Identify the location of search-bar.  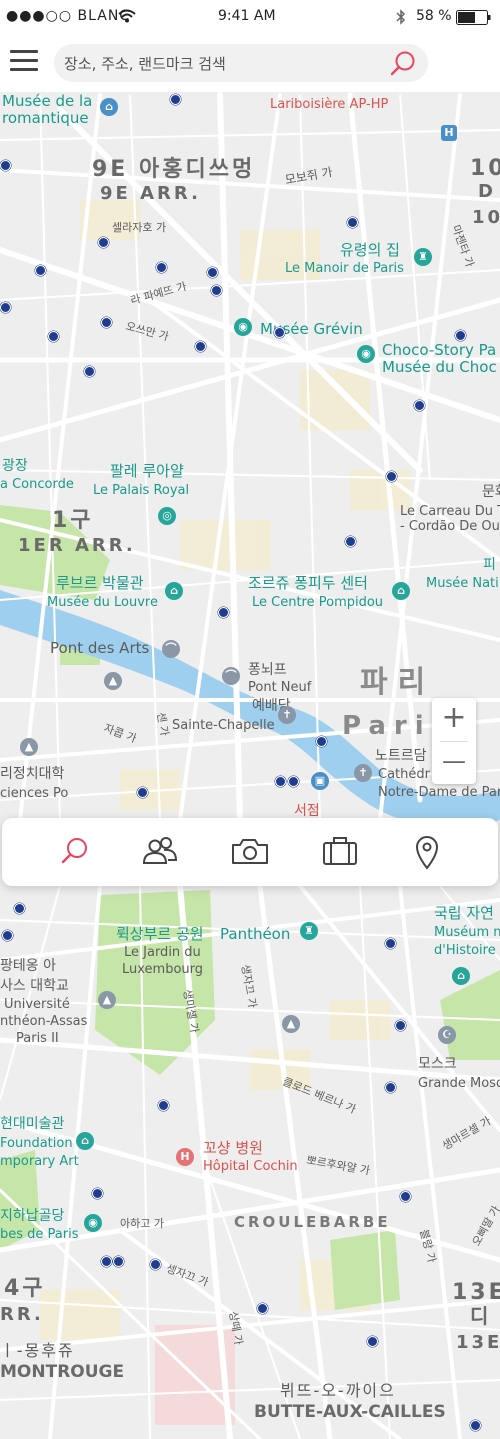
(241, 63).